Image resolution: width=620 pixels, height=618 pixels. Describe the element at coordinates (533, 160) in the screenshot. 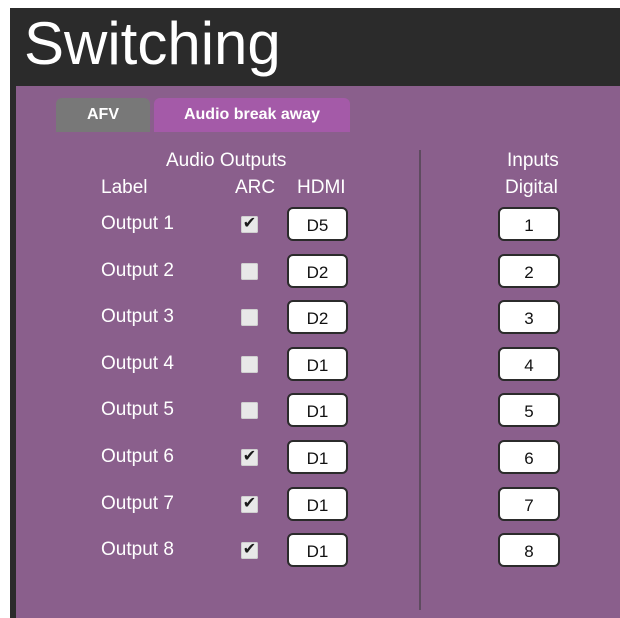

I see `inputs-header: Inputs` at that location.